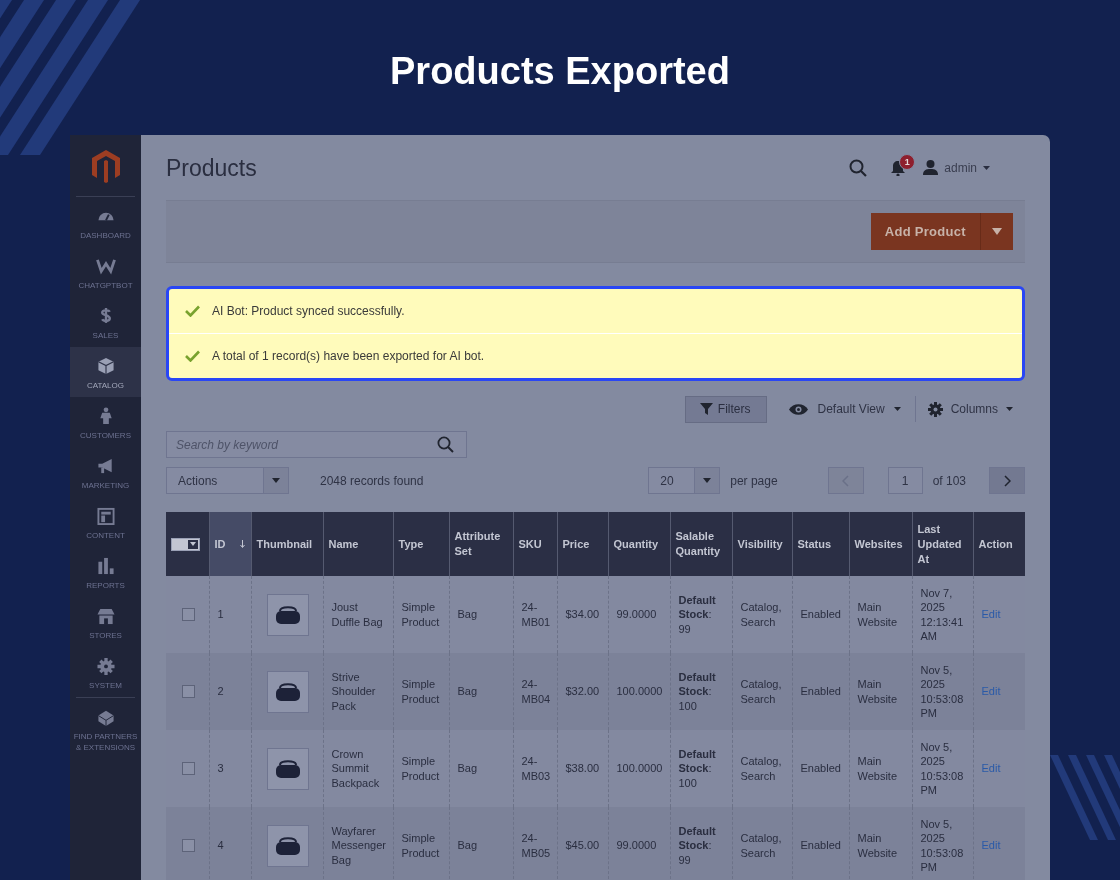 The height and width of the screenshot is (880, 1120). What do you see at coordinates (536, 845) in the screenshot?
I see `table-cell: 24-MB05` at bounding box center [536, 845].